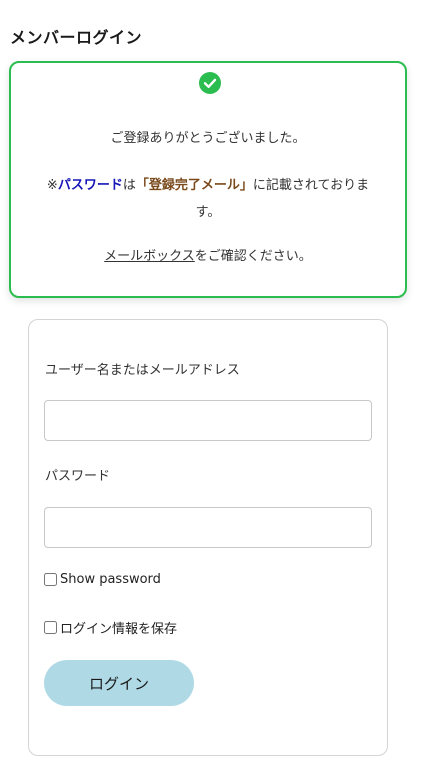 The image size is (421, 782). Describe the element at coordinates (142, 370) in the screenshot. I see `username-label: ユーザー名またはメールアドレス` at that location.